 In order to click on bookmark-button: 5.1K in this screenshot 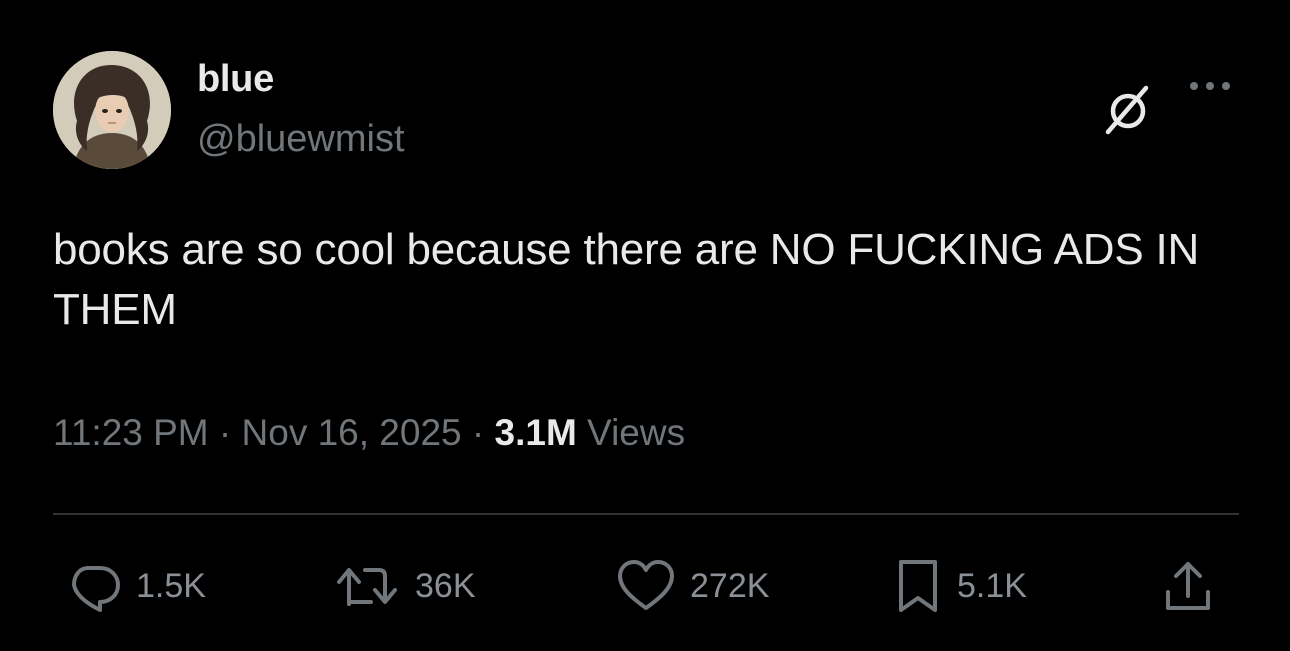, I will do `click(960, 586)`.